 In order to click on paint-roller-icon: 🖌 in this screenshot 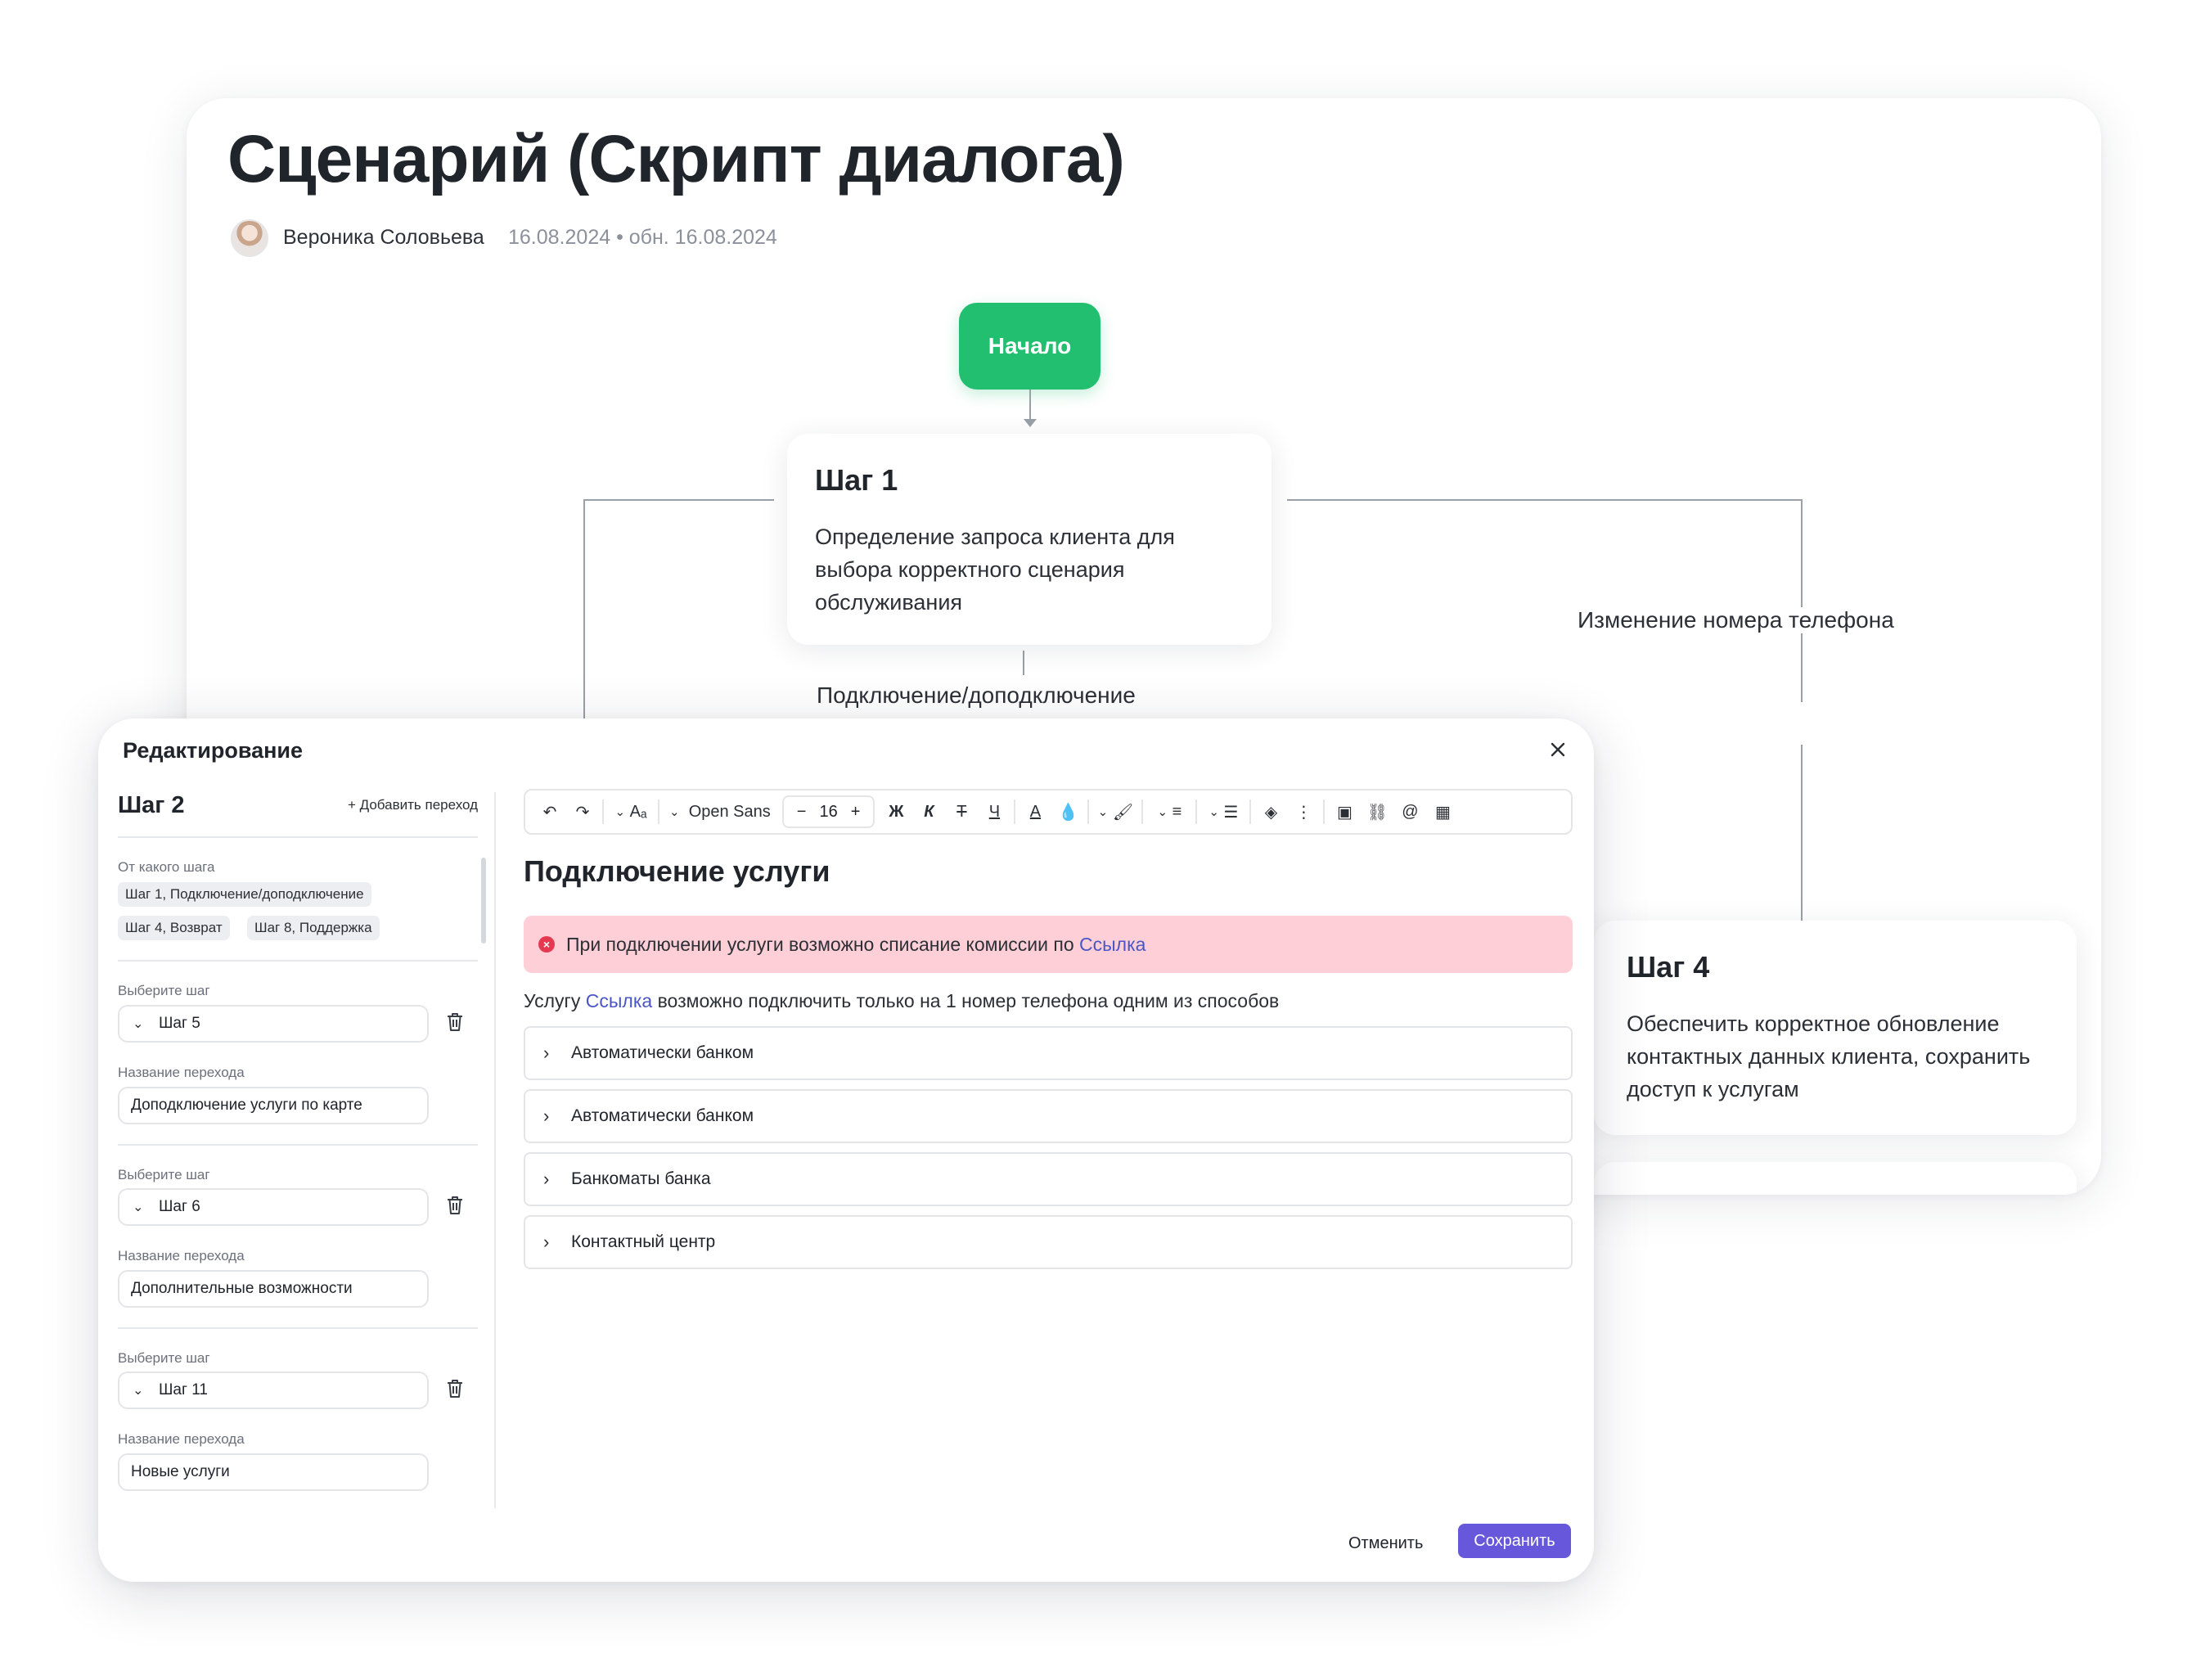, I will do `click(1123, 813)`.